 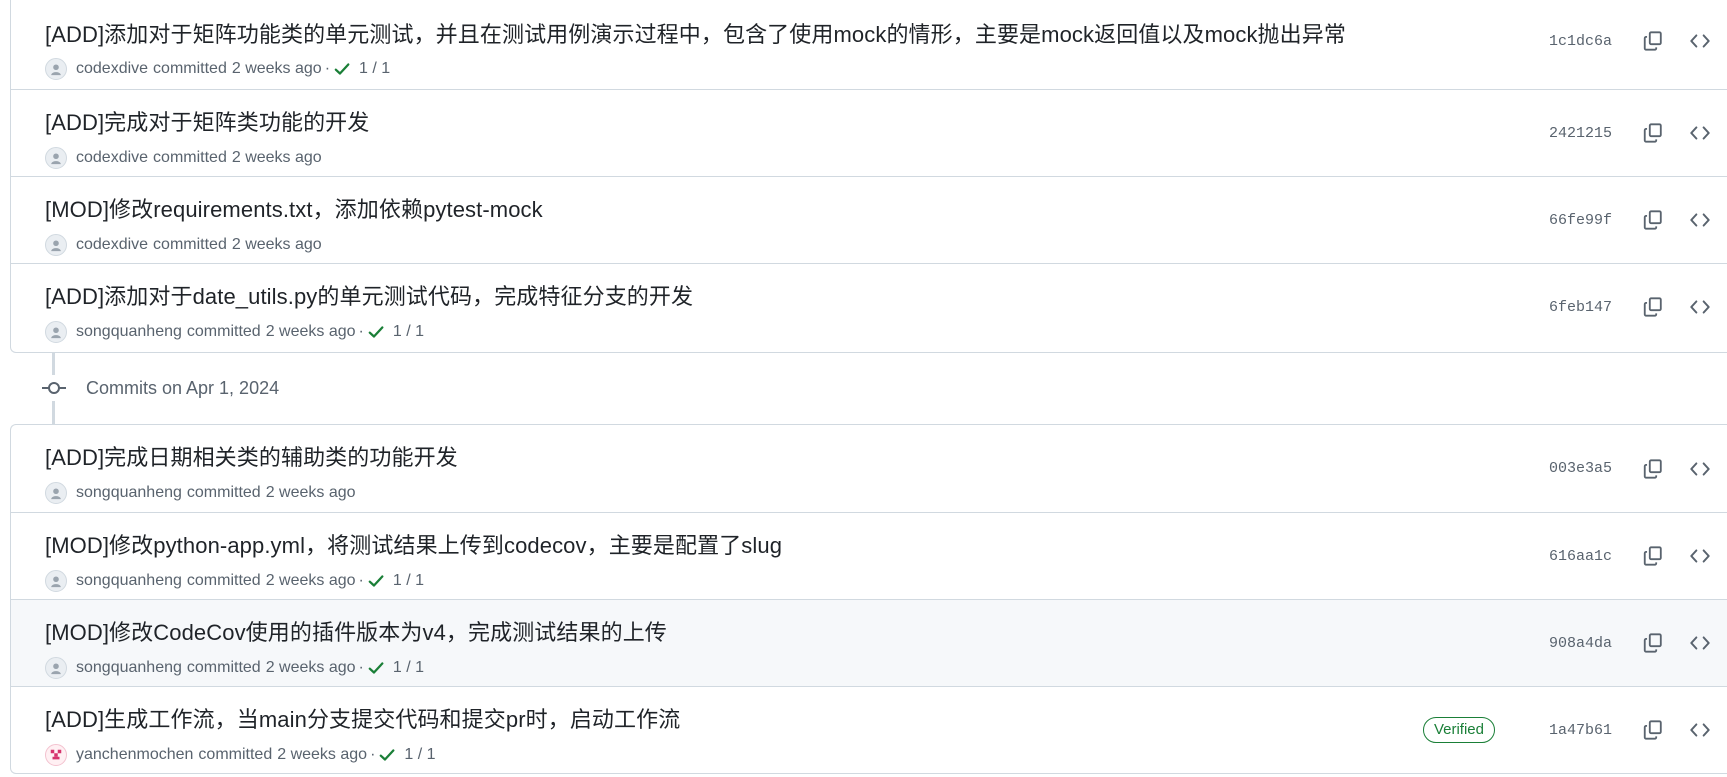 What do you see at coordinates (1580, 133) in the screenshot?
I see `commit-sha-link: 2421215` at bounding box center [1580, 133].